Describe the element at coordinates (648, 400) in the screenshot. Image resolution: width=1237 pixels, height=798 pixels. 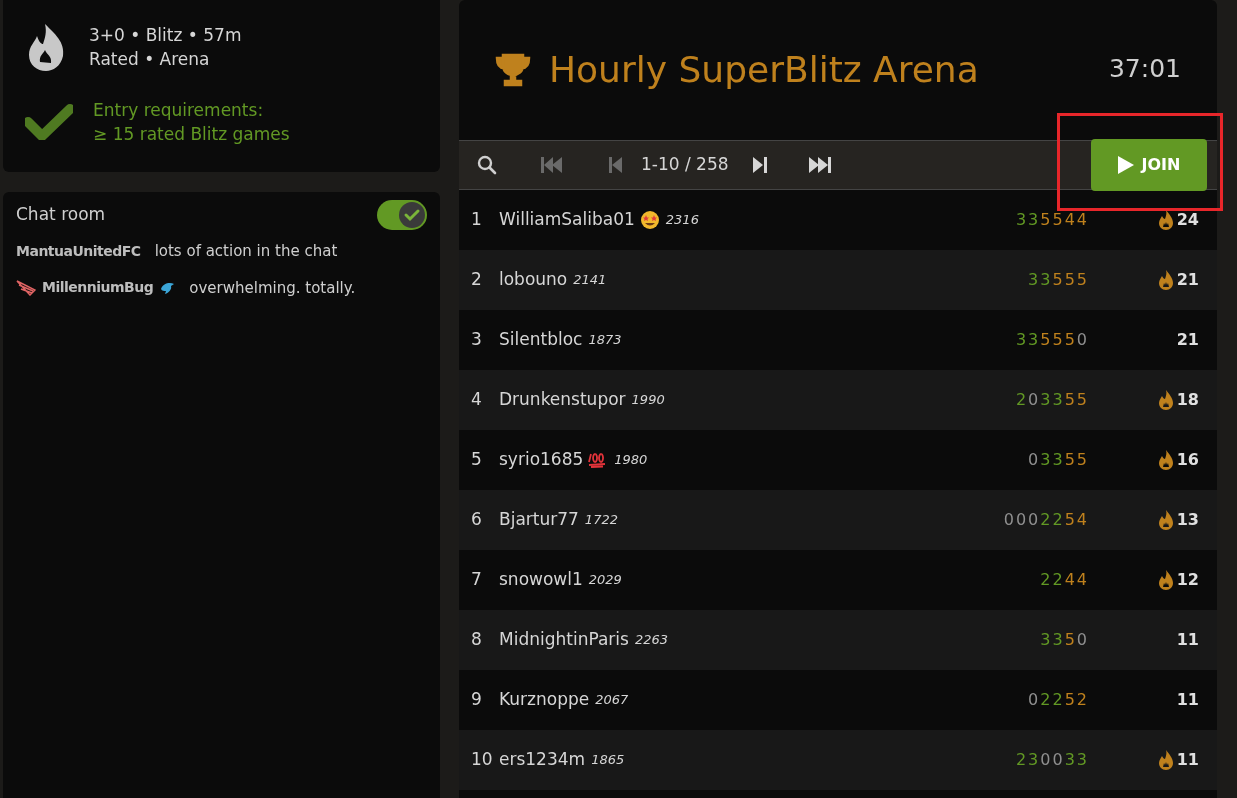
I see `player-rating: 1990` at that location.